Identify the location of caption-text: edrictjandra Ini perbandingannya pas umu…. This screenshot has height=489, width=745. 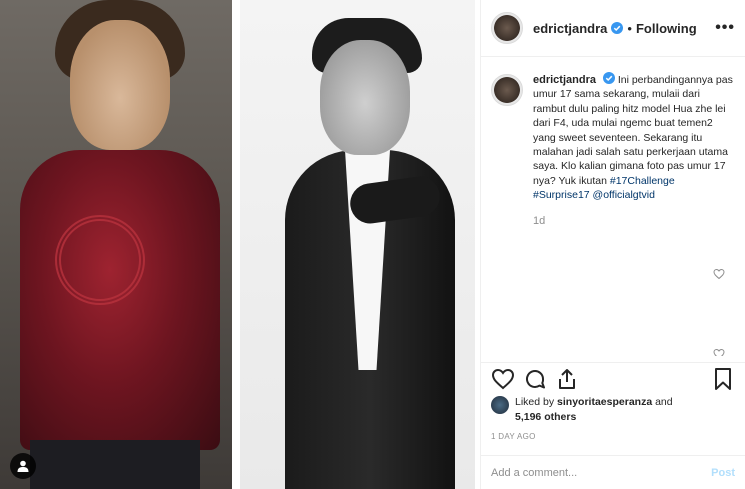
(633, 137).